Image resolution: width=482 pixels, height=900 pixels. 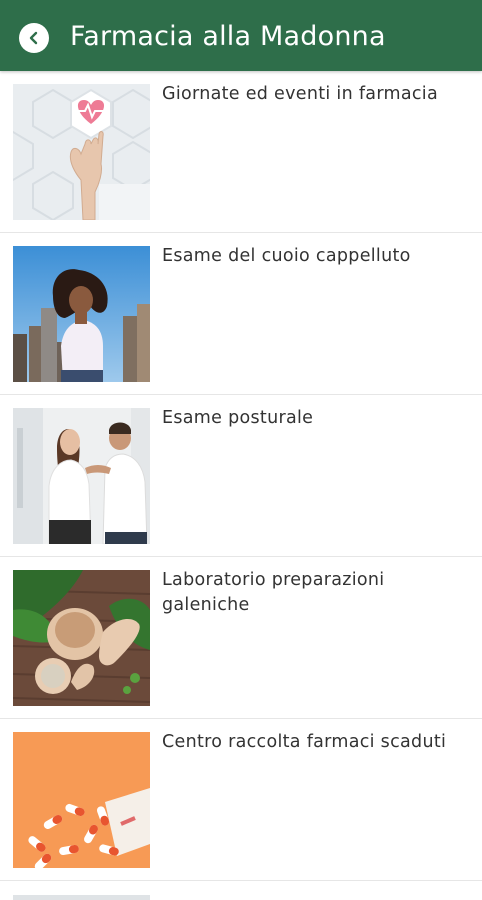 What do you see at coordinates (228, 36) in the screenshot?
I see `page-title: Farmacia alla Madonna` at bounding box center [228, 36].